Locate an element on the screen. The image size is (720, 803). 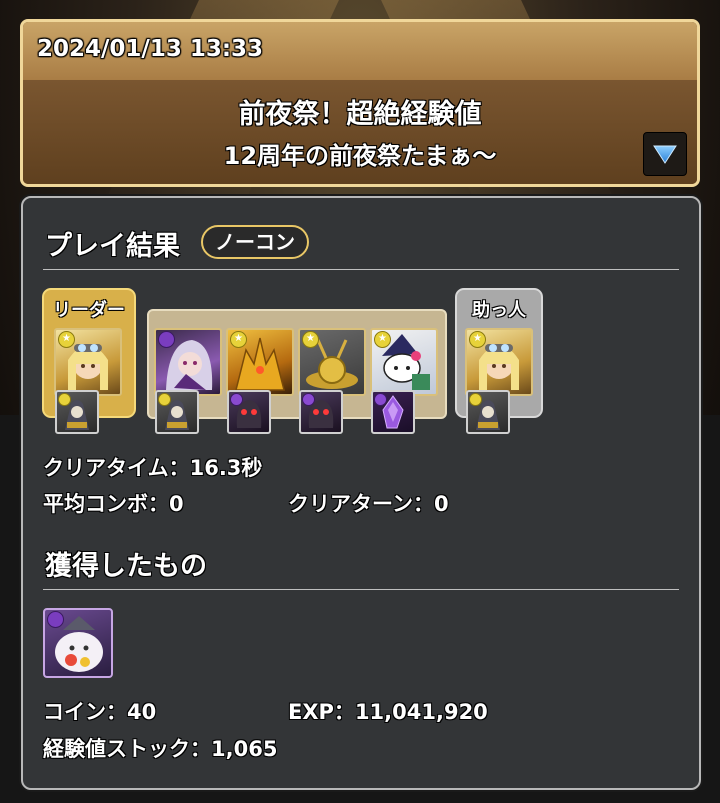
avg-combo-value: 0 is located at coordinates (176, 504).